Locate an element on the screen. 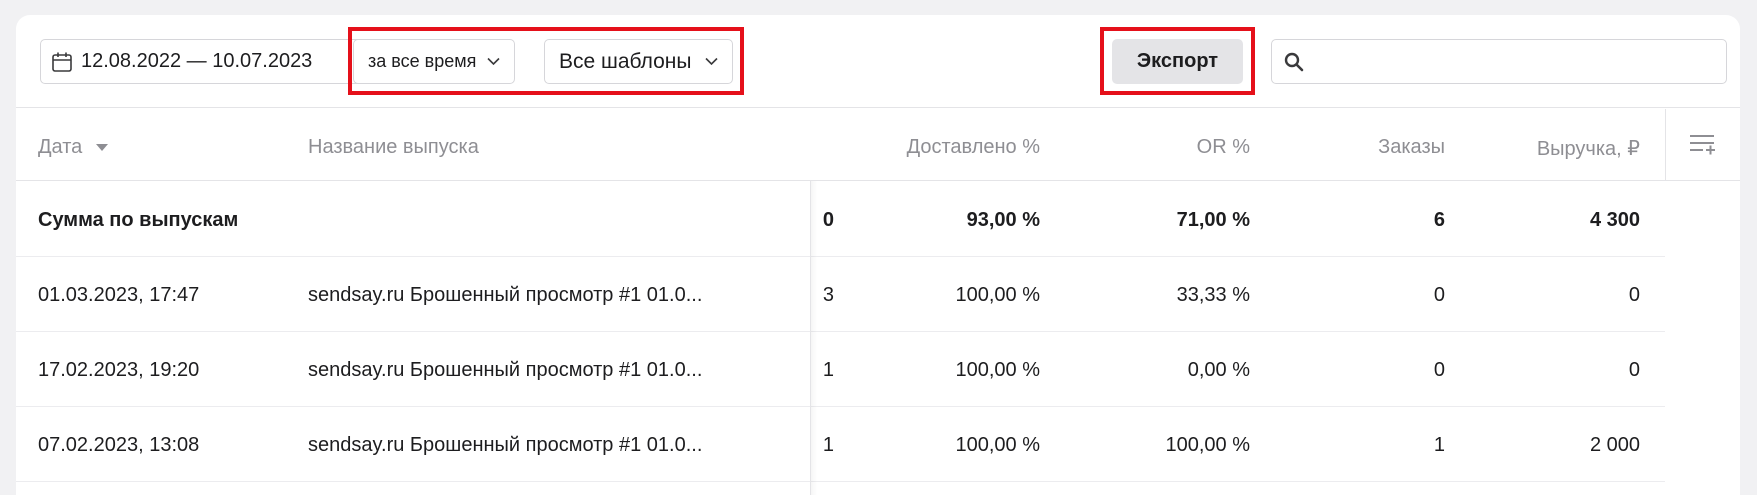 Image resolution: width=1757 pixels, height=495 pixels. column-header-orders: Заказы is located at coordinates (1411, 147).